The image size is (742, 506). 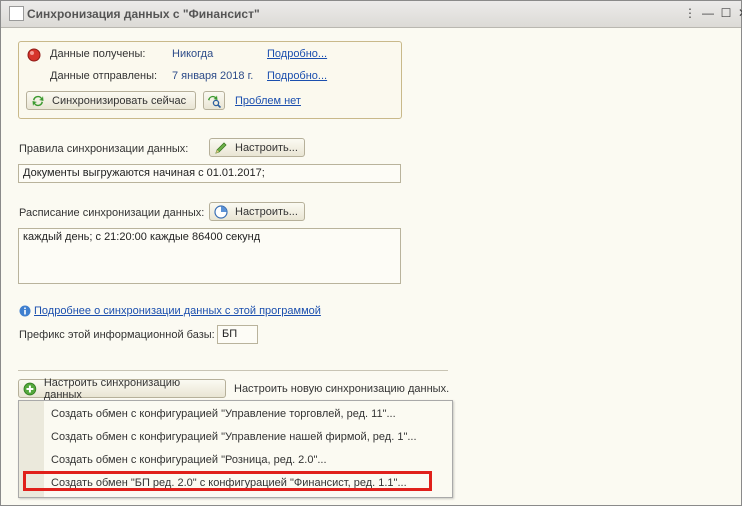 What do you see at coordinates (193, 54) in the screenshot?
I see `received-value: Никогда` at bounding box center [193, 54].